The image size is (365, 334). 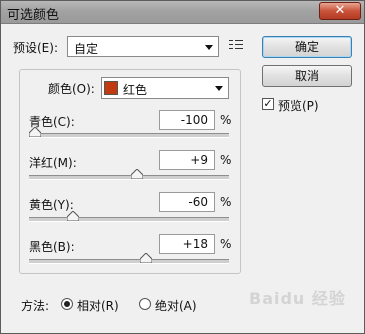 What do you see at coordinates (129, 219) in the screenshot?
I see `yellow-slider-track` at bounding box center [129, 219].